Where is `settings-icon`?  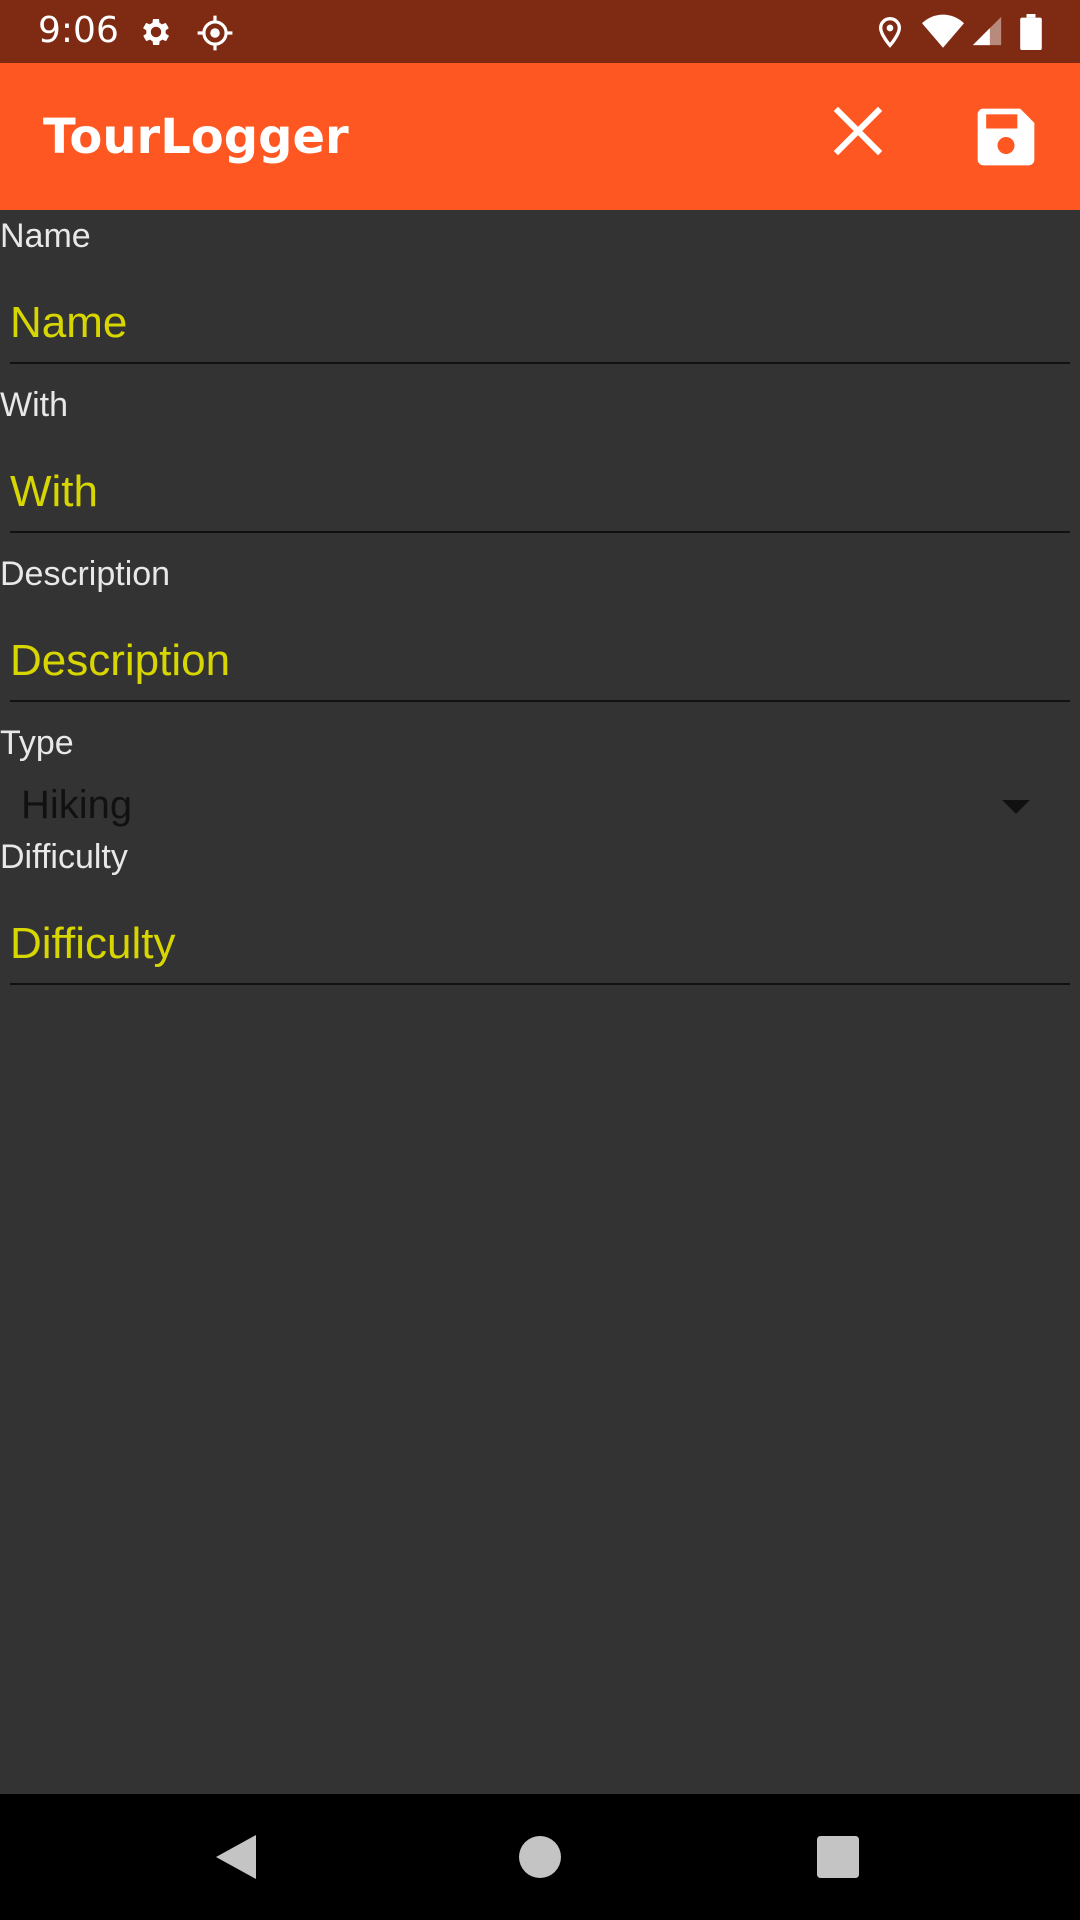 settings-icon is located at coordinates (156, 34).